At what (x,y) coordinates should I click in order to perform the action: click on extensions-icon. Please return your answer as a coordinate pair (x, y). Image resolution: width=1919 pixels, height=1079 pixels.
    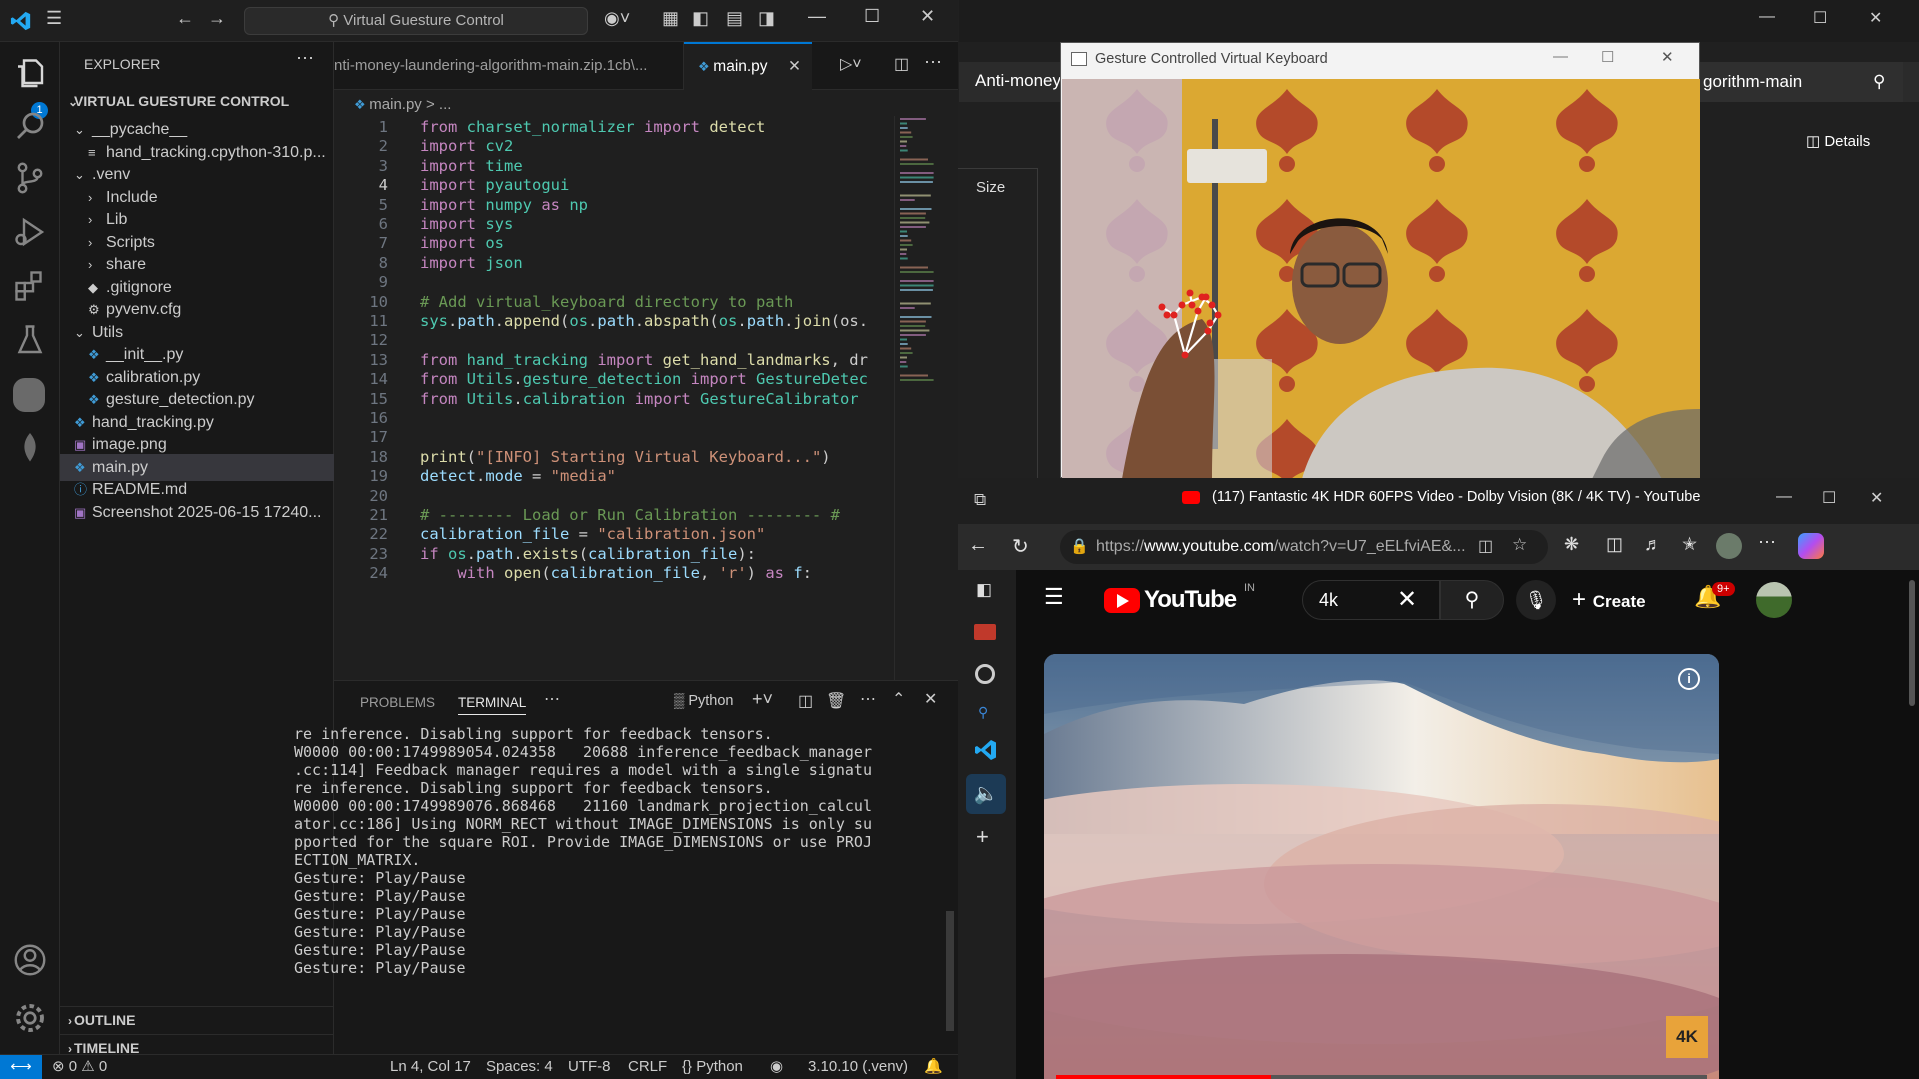
    Looking at the image, I should click on (30, 286).